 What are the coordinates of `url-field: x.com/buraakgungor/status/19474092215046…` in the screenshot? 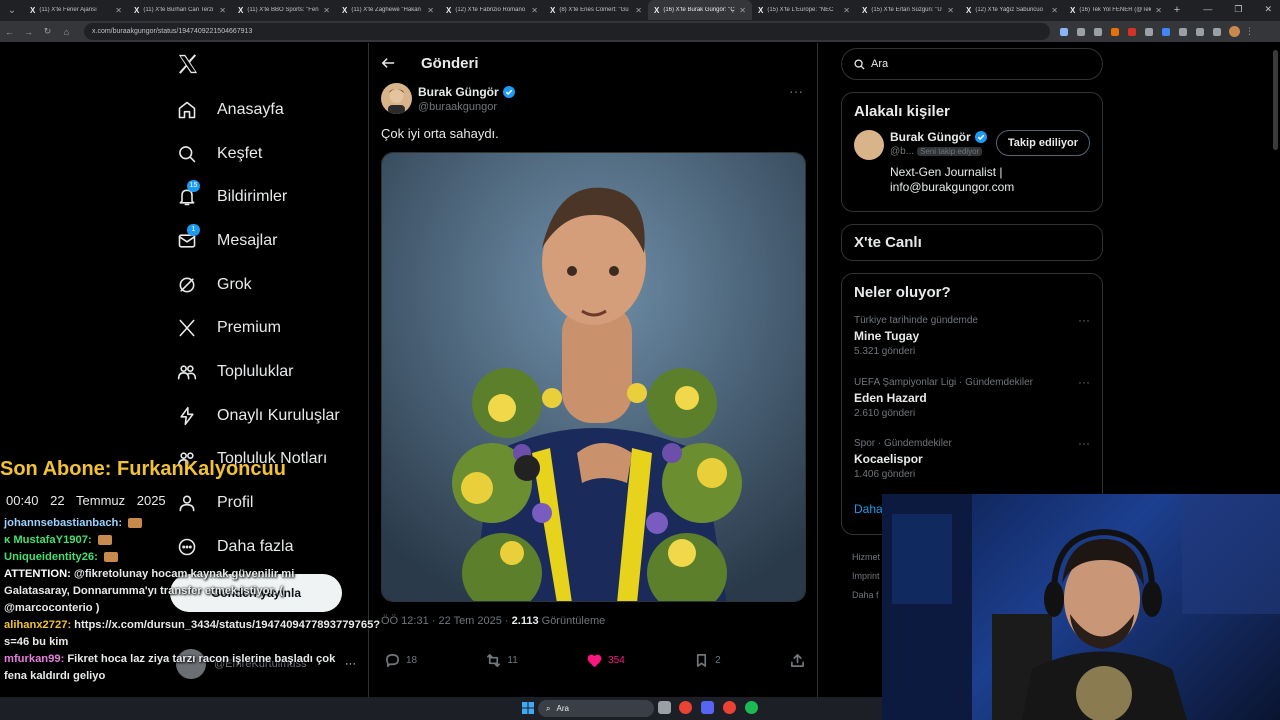 It's located at (567, 31).